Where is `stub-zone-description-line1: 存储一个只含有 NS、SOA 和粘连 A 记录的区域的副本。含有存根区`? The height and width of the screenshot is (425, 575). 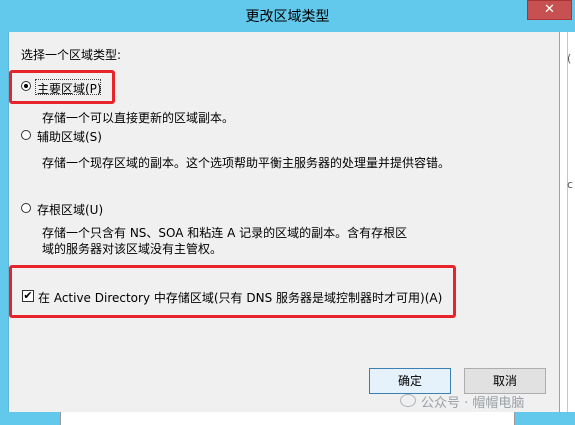
stub-zone-description-line1: 存储一个只含有 NS、SOA 和粘连 A 记录的区域的副本。含有存根区 is located at coordinates (225, 233).